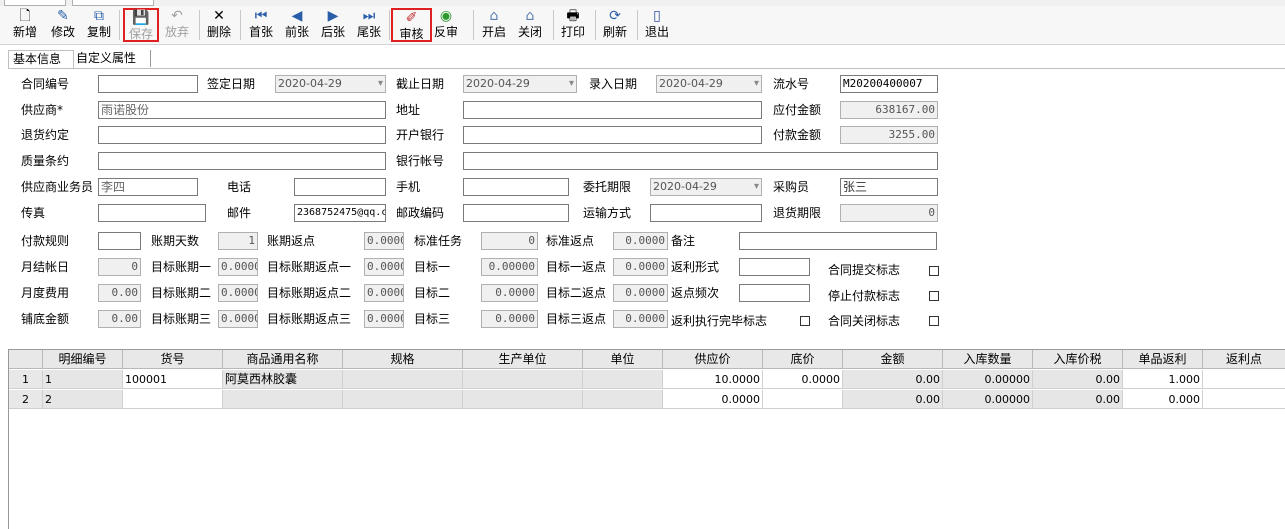 The width and height of the screenshot is (1285, 529). I want to click on target3-field: 0.0000, so click(509, 319).